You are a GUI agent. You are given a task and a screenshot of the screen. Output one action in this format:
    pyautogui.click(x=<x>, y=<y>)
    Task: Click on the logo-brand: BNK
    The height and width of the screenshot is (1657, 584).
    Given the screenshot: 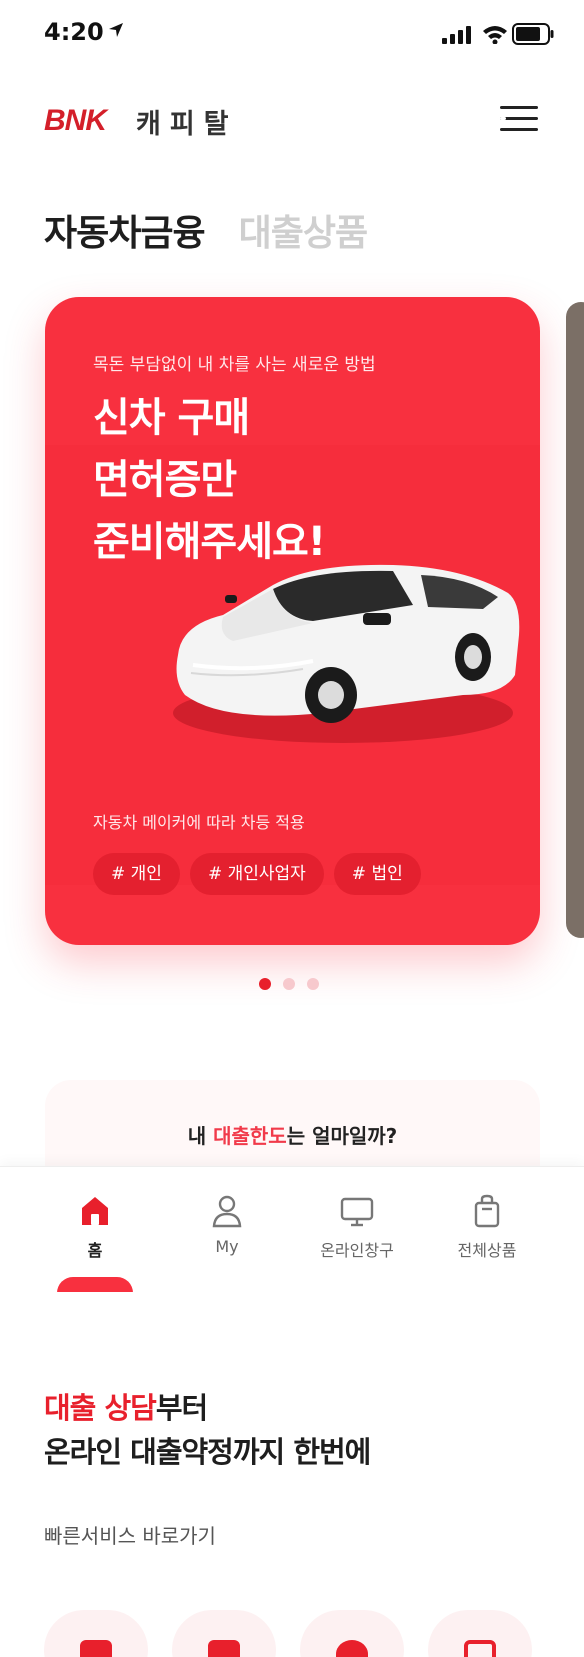 What is the action you would take?
    pyautogui.click(x=75, y=121)
    